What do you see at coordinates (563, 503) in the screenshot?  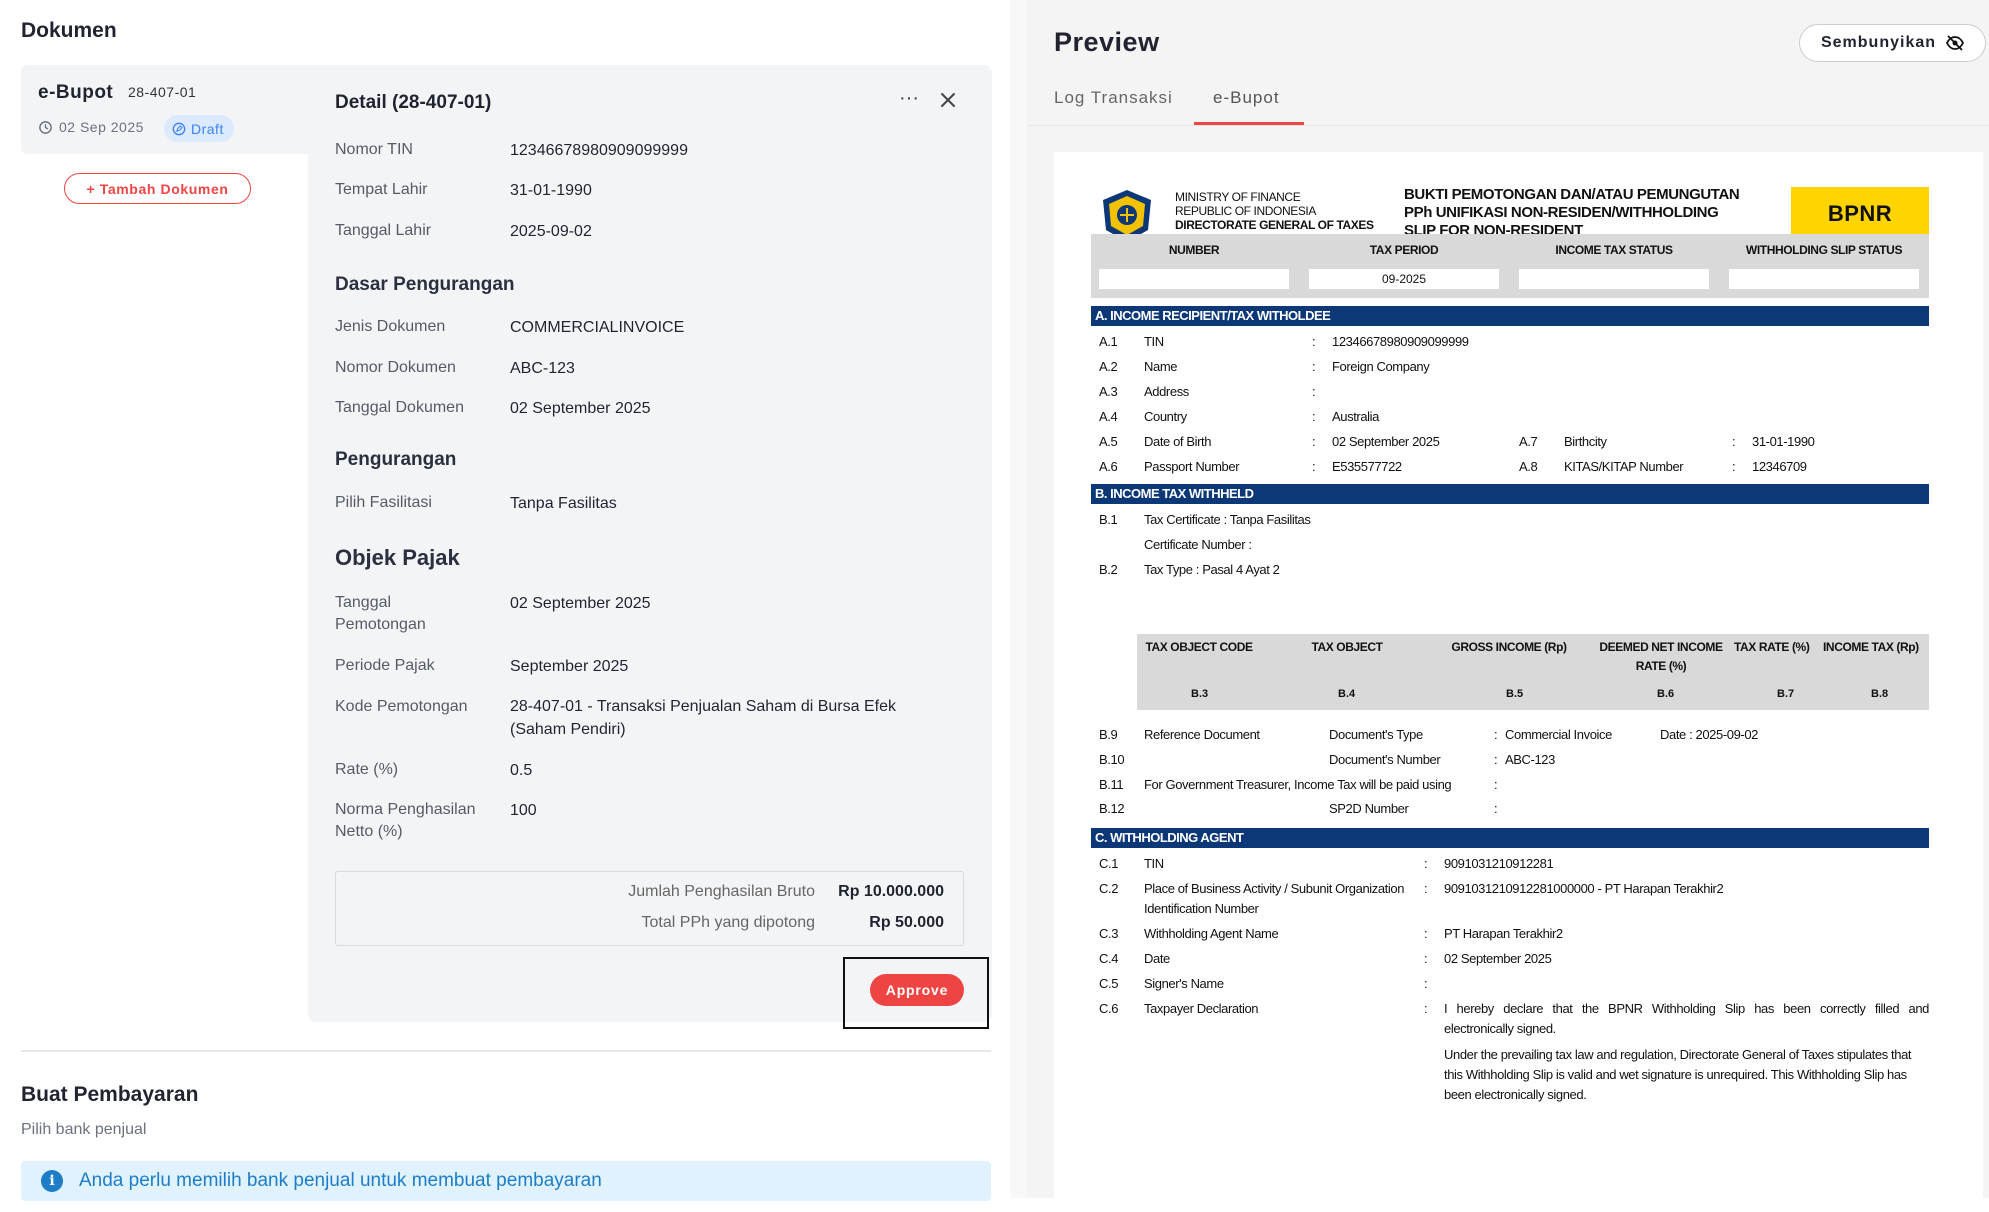 I see `field-value: Tanpa Fasilitas` at bounding box center [563, 503].